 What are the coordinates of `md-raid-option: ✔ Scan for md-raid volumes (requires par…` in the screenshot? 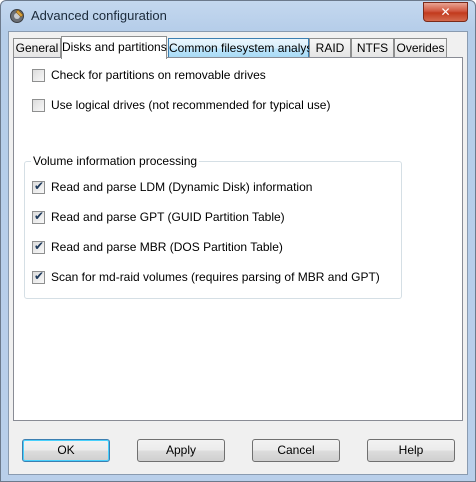 It's located at (206, 276).